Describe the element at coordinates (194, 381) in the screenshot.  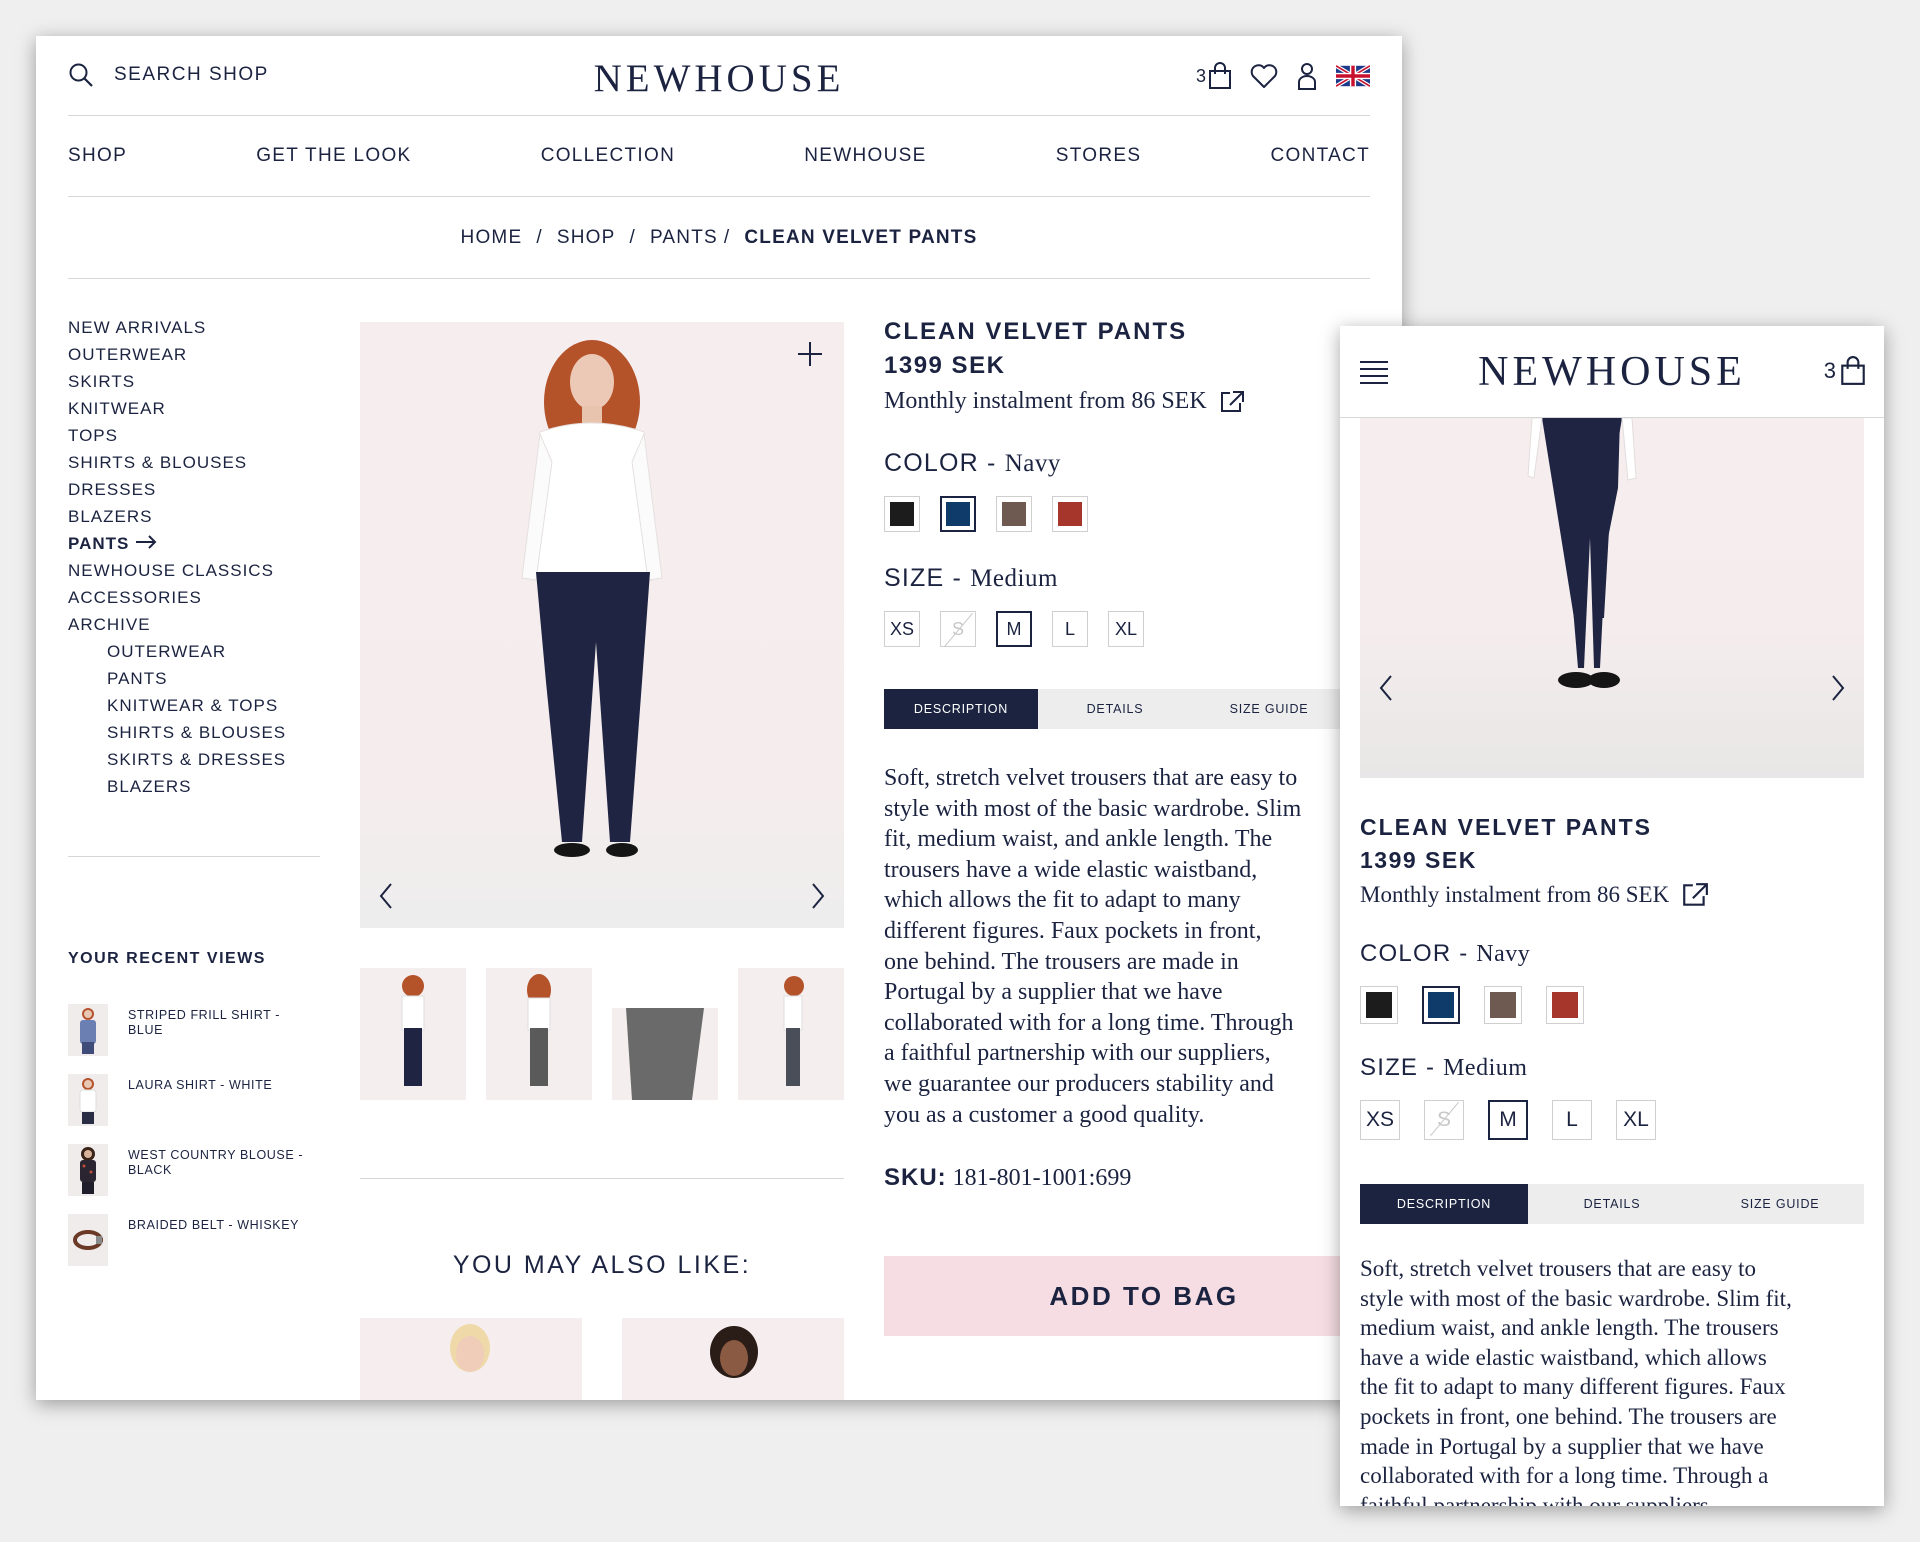
I see `sidebar-item-skirts: SKIRTS` at that location.